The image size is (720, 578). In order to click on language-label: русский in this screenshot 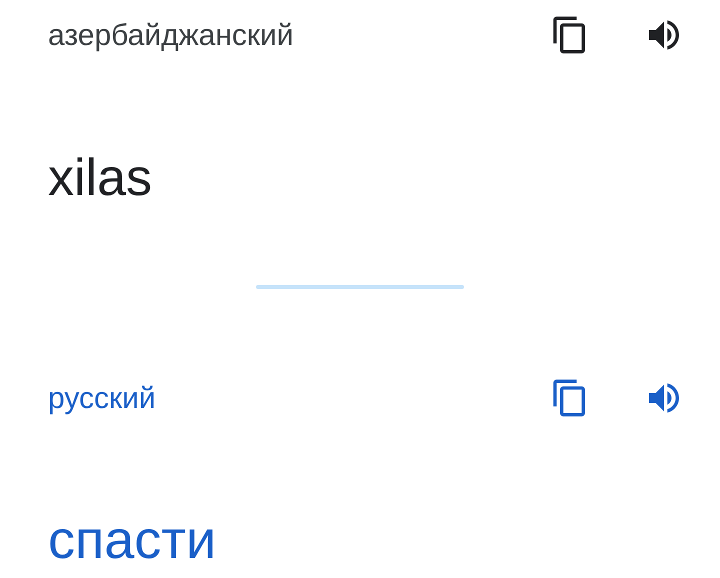, I will do `click(102, 398)`.